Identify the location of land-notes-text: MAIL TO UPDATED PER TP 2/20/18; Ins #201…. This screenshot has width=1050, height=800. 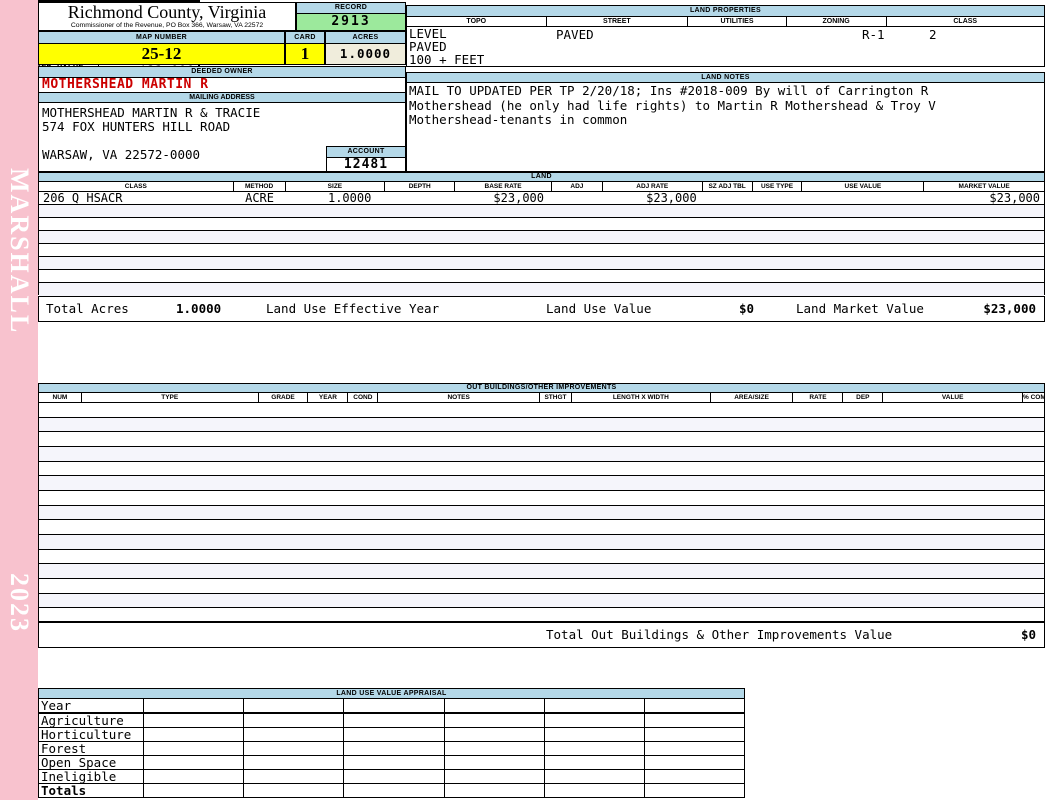
(672, 105).